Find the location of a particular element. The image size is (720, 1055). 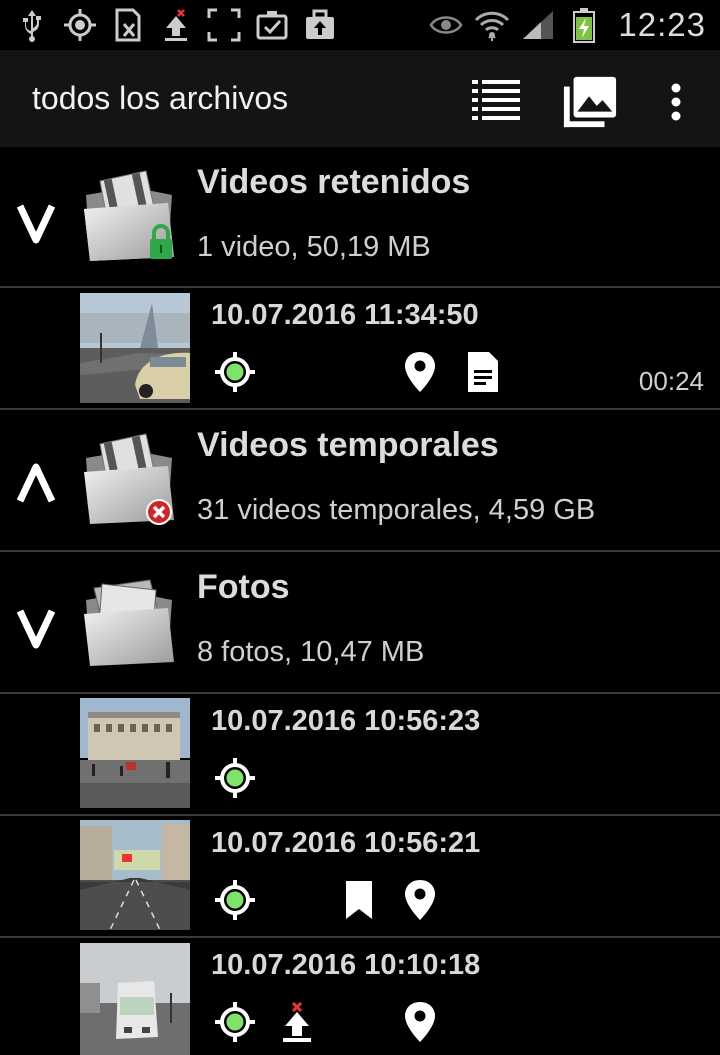

video-thumbnail is located at coordinates (135, 348).